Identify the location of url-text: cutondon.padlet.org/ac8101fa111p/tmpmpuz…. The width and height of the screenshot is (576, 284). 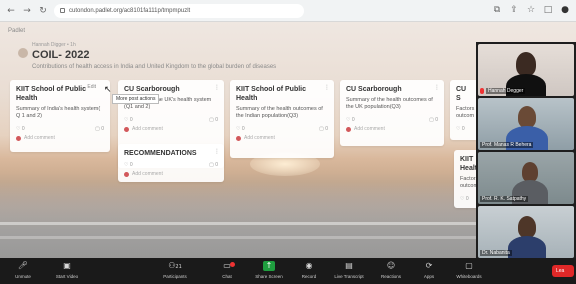
(130, 10).